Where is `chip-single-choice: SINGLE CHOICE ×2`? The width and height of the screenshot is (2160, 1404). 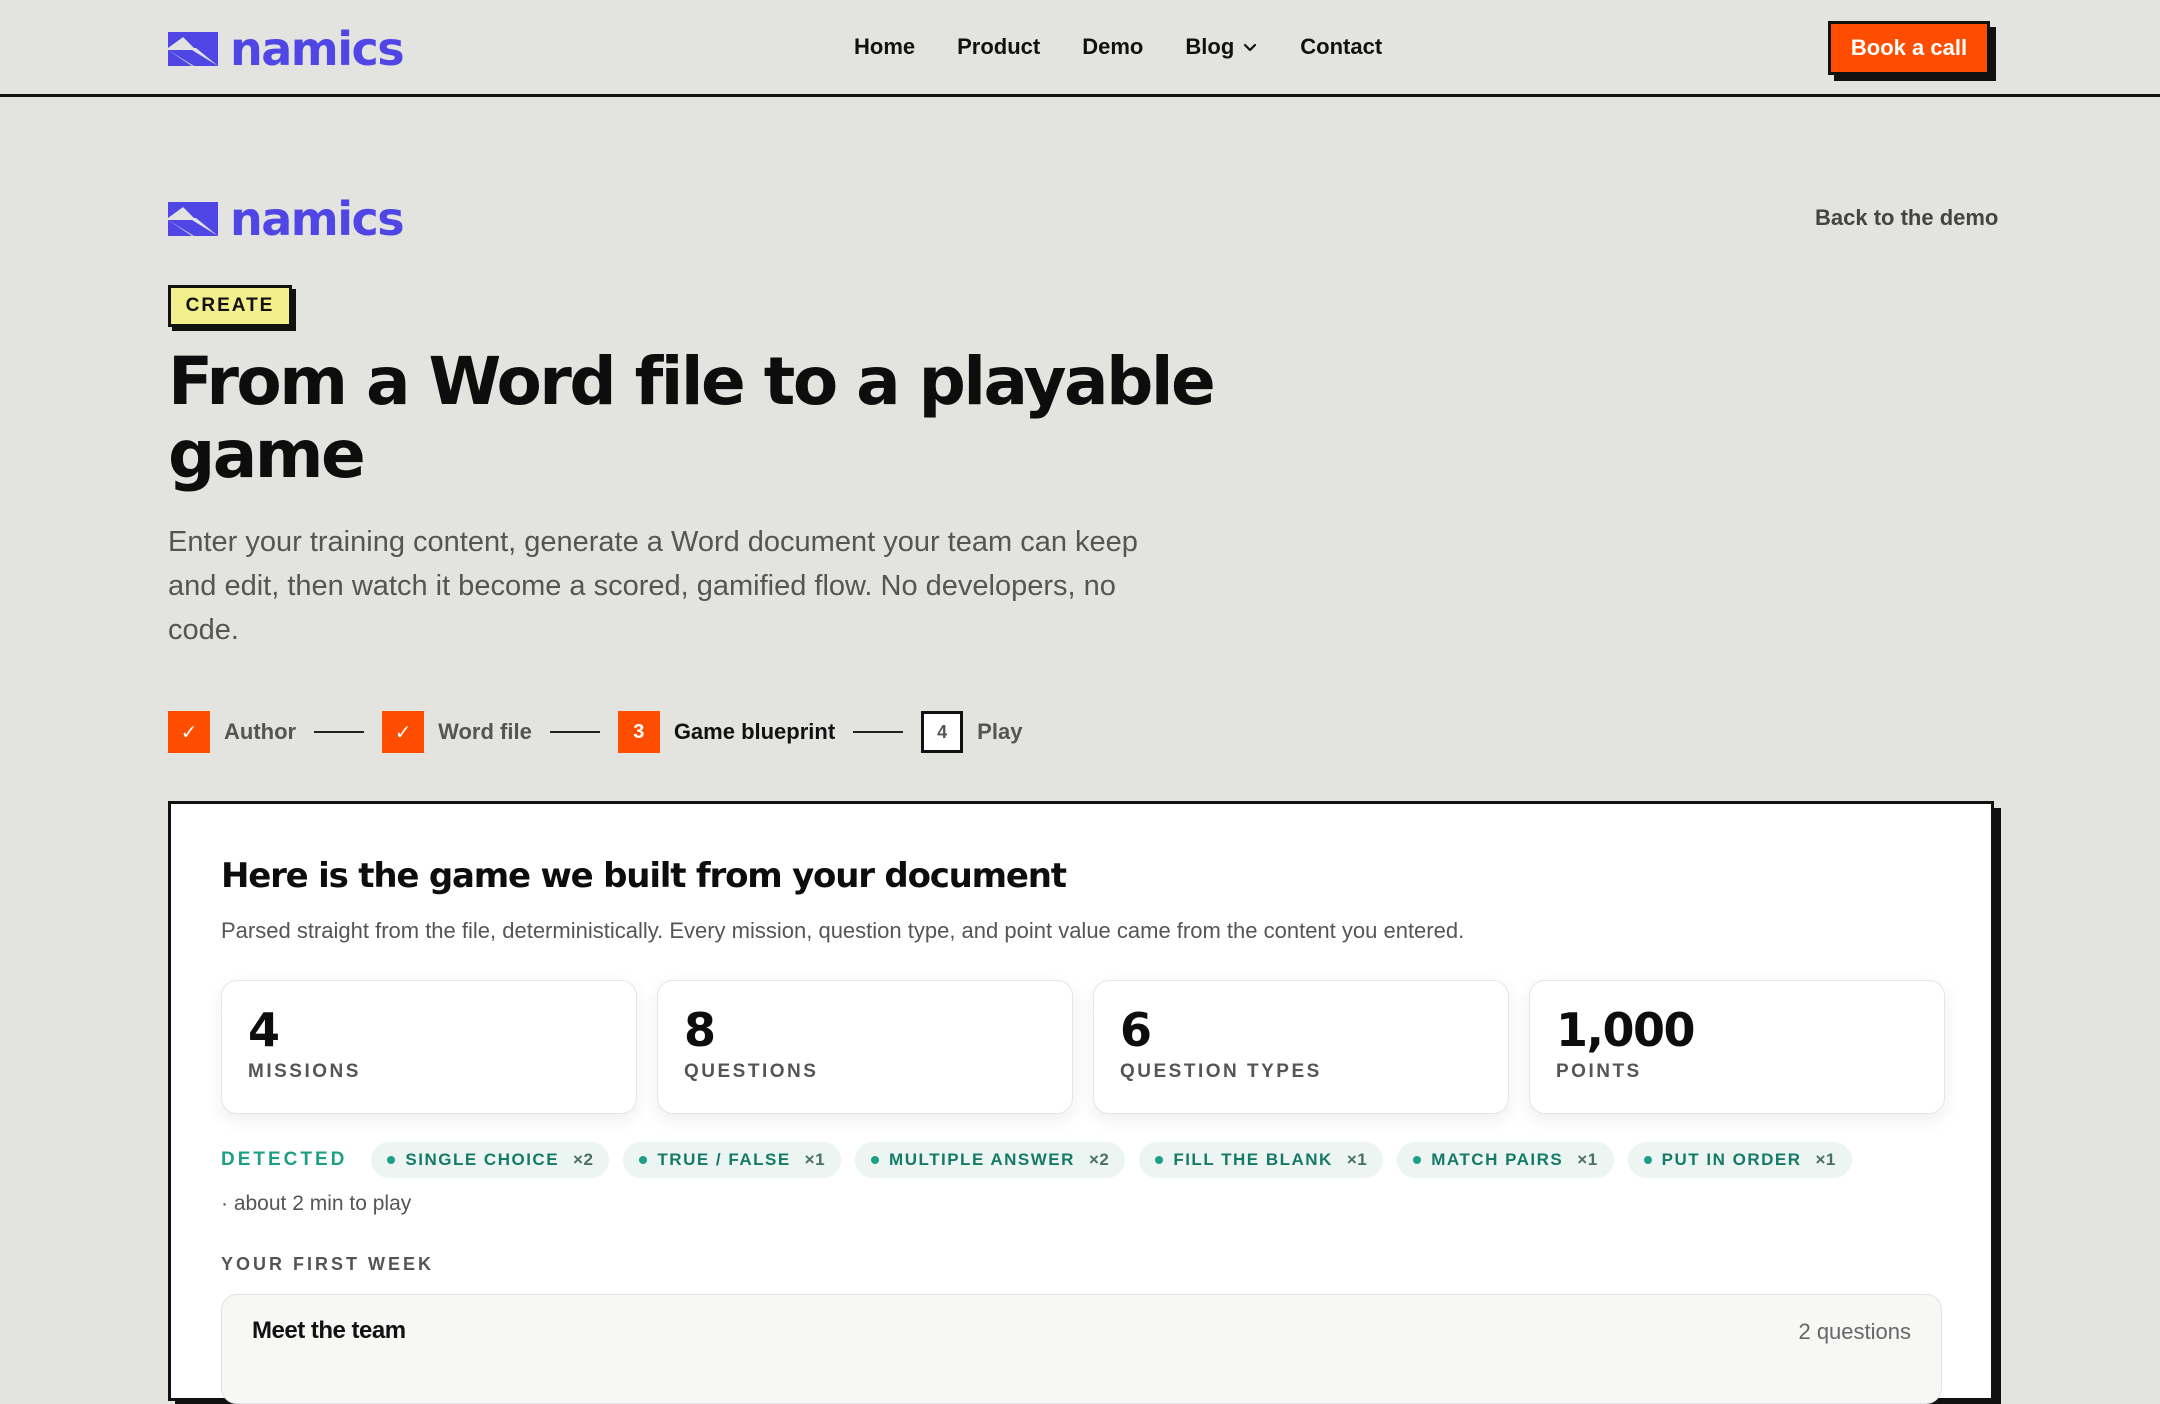
chip-single-choice: SINGLE CHOICE ×2 is located at coordinates (490, 1160).